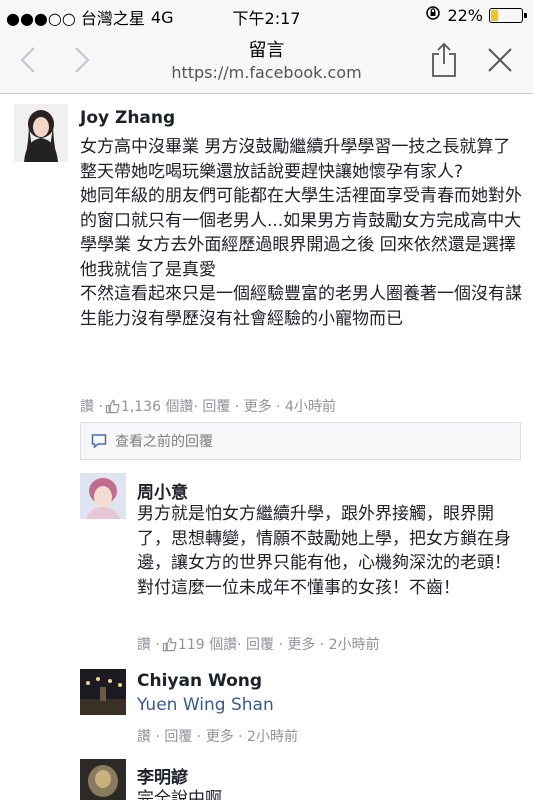 The image size is (533, 800). I want to click on reply-actions: · 回覆 · 更多 · 2小時前, so click(308, 644).